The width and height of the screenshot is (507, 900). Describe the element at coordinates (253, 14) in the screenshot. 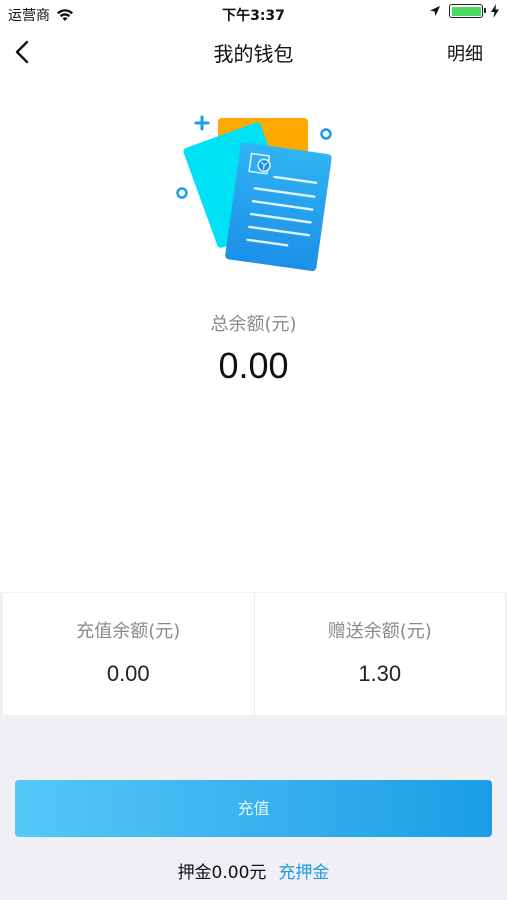

I see `status-bar: 运营商 下午3:37` at that location.